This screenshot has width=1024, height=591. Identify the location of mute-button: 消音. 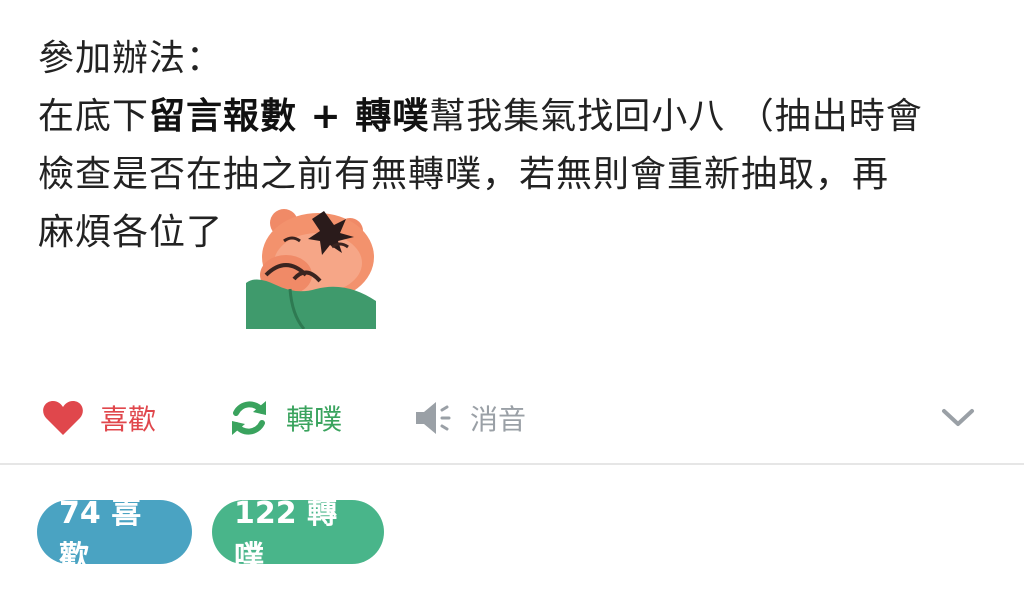
(470, 418).